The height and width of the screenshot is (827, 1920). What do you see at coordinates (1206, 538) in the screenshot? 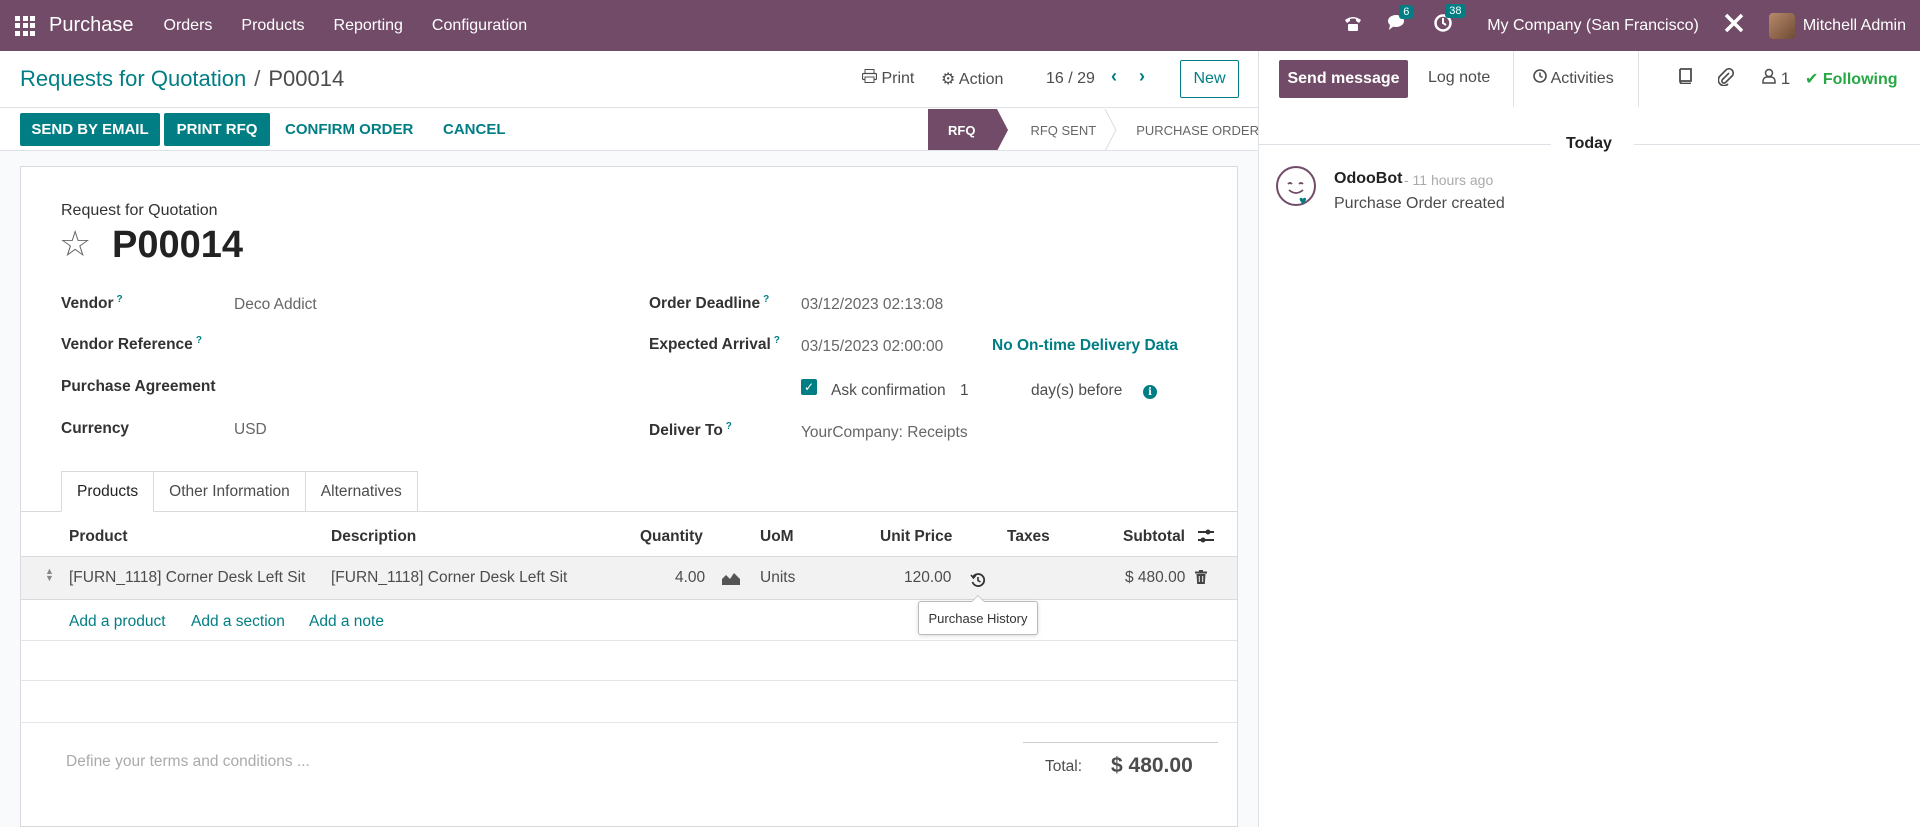
I see `optional-columns-icon` at bounding box center [1206, 538].